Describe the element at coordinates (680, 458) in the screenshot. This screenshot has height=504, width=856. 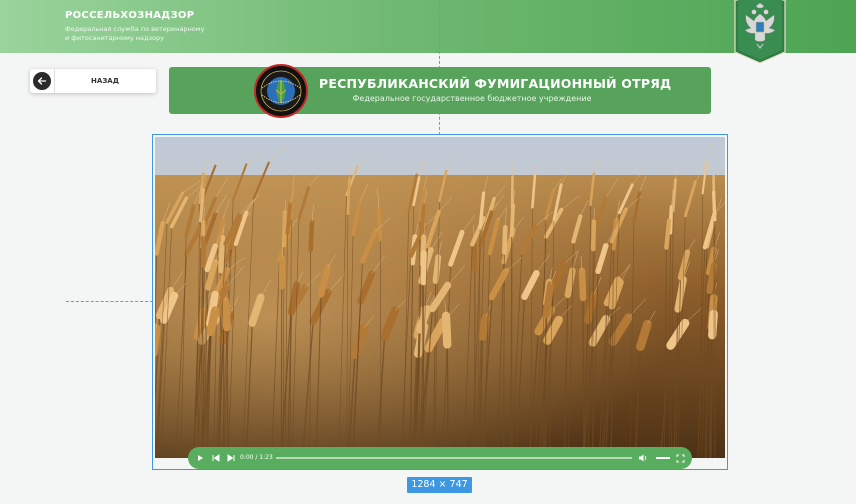
I see `fullscreen-icon` at that location.